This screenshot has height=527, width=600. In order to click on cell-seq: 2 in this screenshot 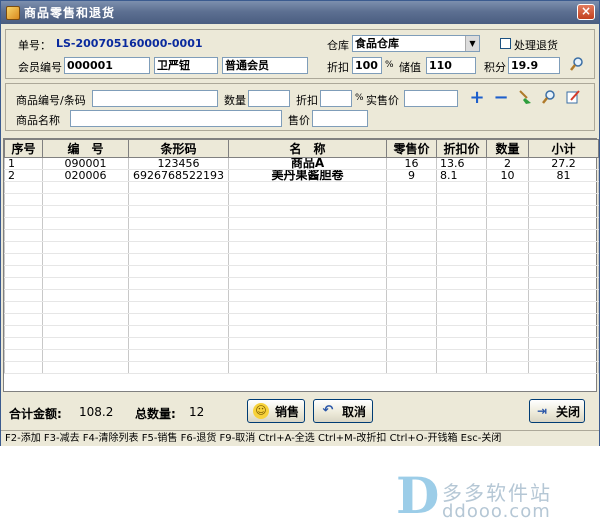, I will do `click(23, 175)`.